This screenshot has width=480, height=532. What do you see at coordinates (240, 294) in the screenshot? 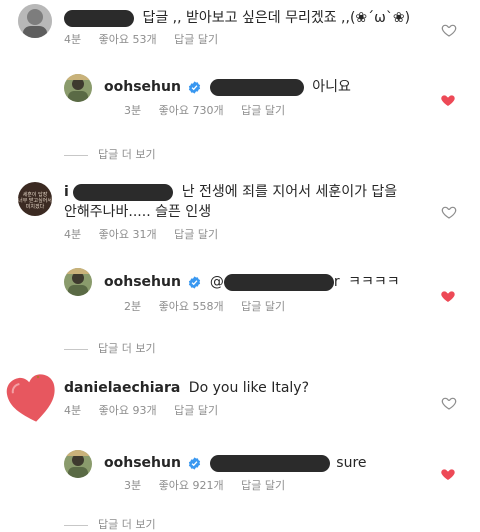
I see `reply-row: oohsehun @ r ㅋㅋㅋㅋ 2분 좋아요 558개 답글 달기` at bounding box center [240, 294].